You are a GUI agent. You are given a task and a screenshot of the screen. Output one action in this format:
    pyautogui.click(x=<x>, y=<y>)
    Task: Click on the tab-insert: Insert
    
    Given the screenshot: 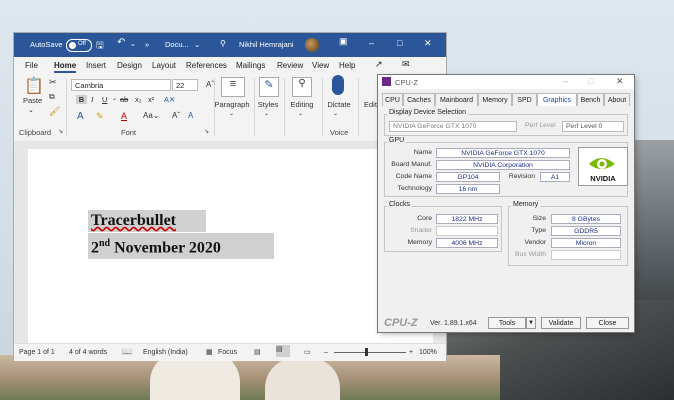 What is the action you would take?
    pyautogui.click(x=96, y=65)
    